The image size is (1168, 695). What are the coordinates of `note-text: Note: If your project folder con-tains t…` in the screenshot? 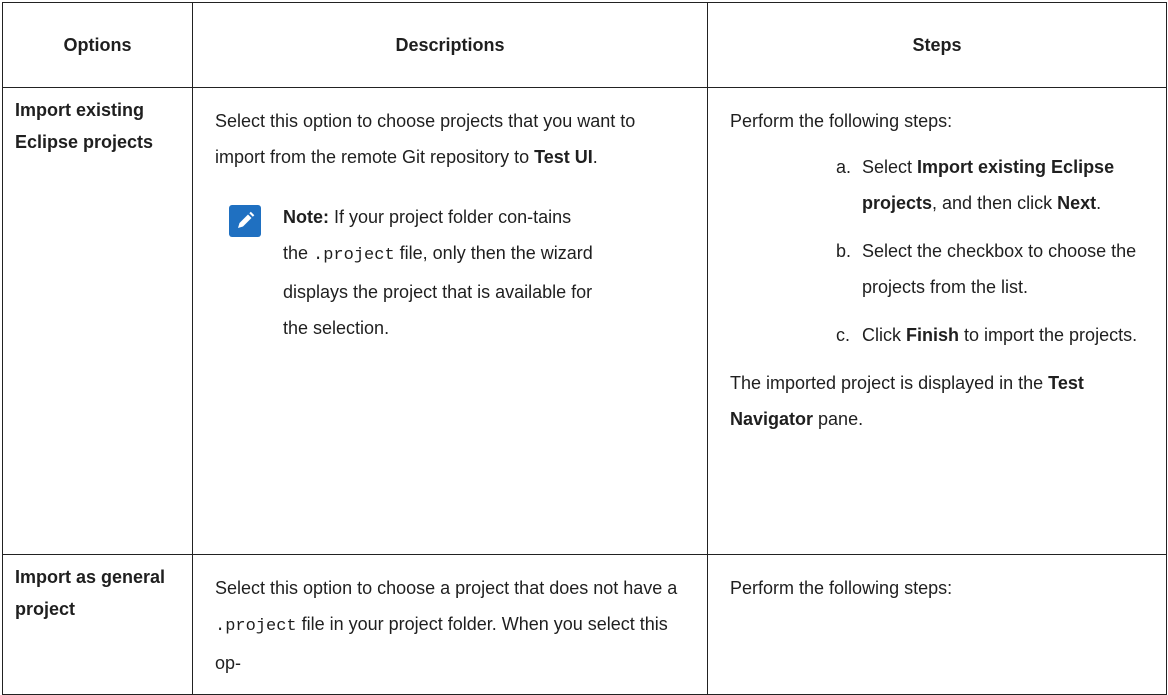 It's located at (441, 272).